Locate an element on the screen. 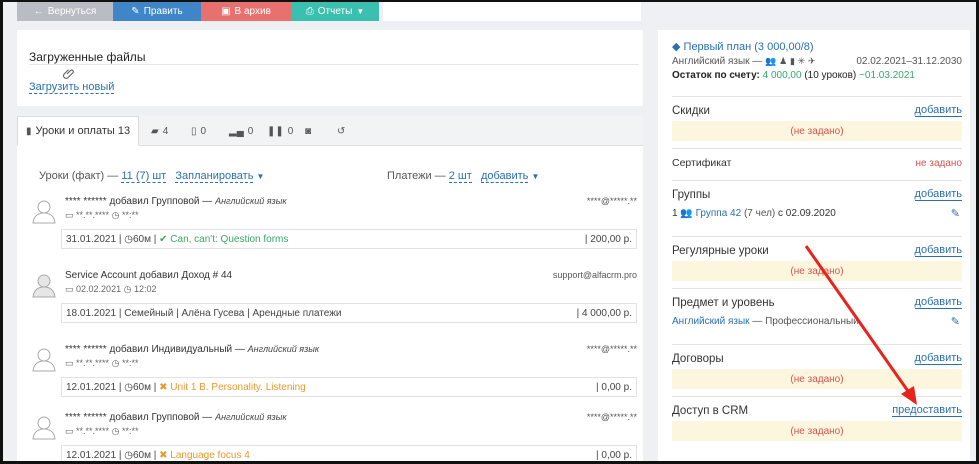 The image size is (979, 464). lesson-amount: | 0,00 р. is located at coordinates (614, 387).